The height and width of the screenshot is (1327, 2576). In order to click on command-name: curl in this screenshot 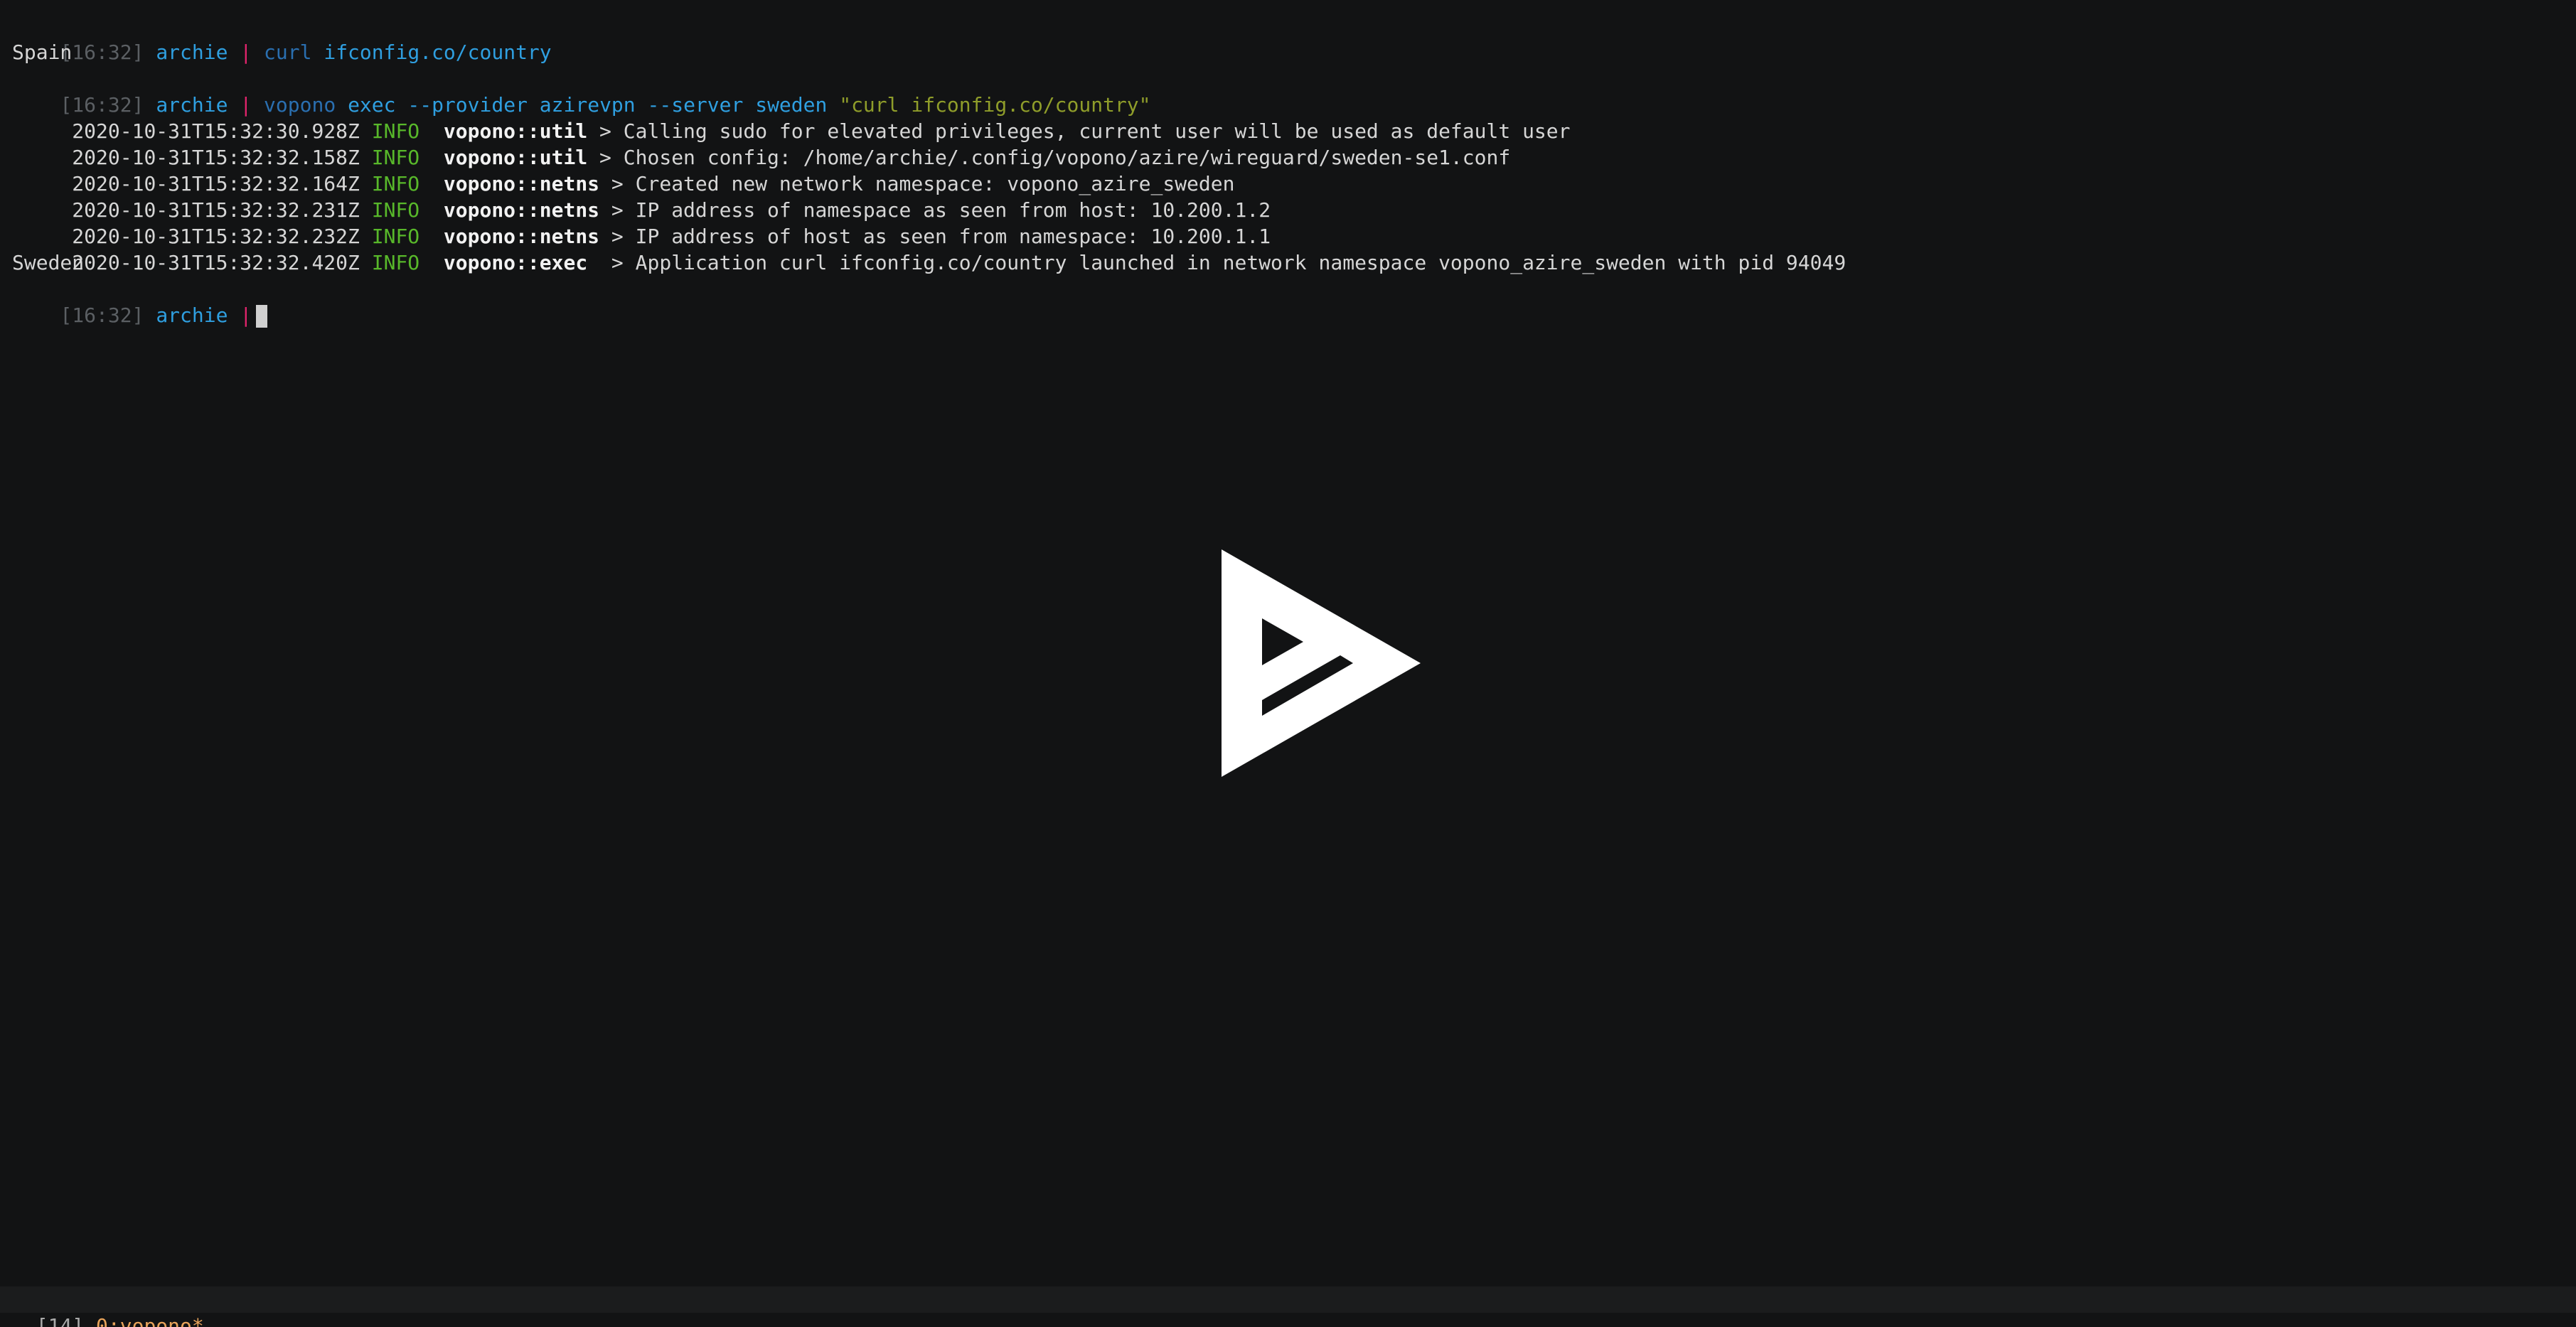, I will do `click(288, 52)`.